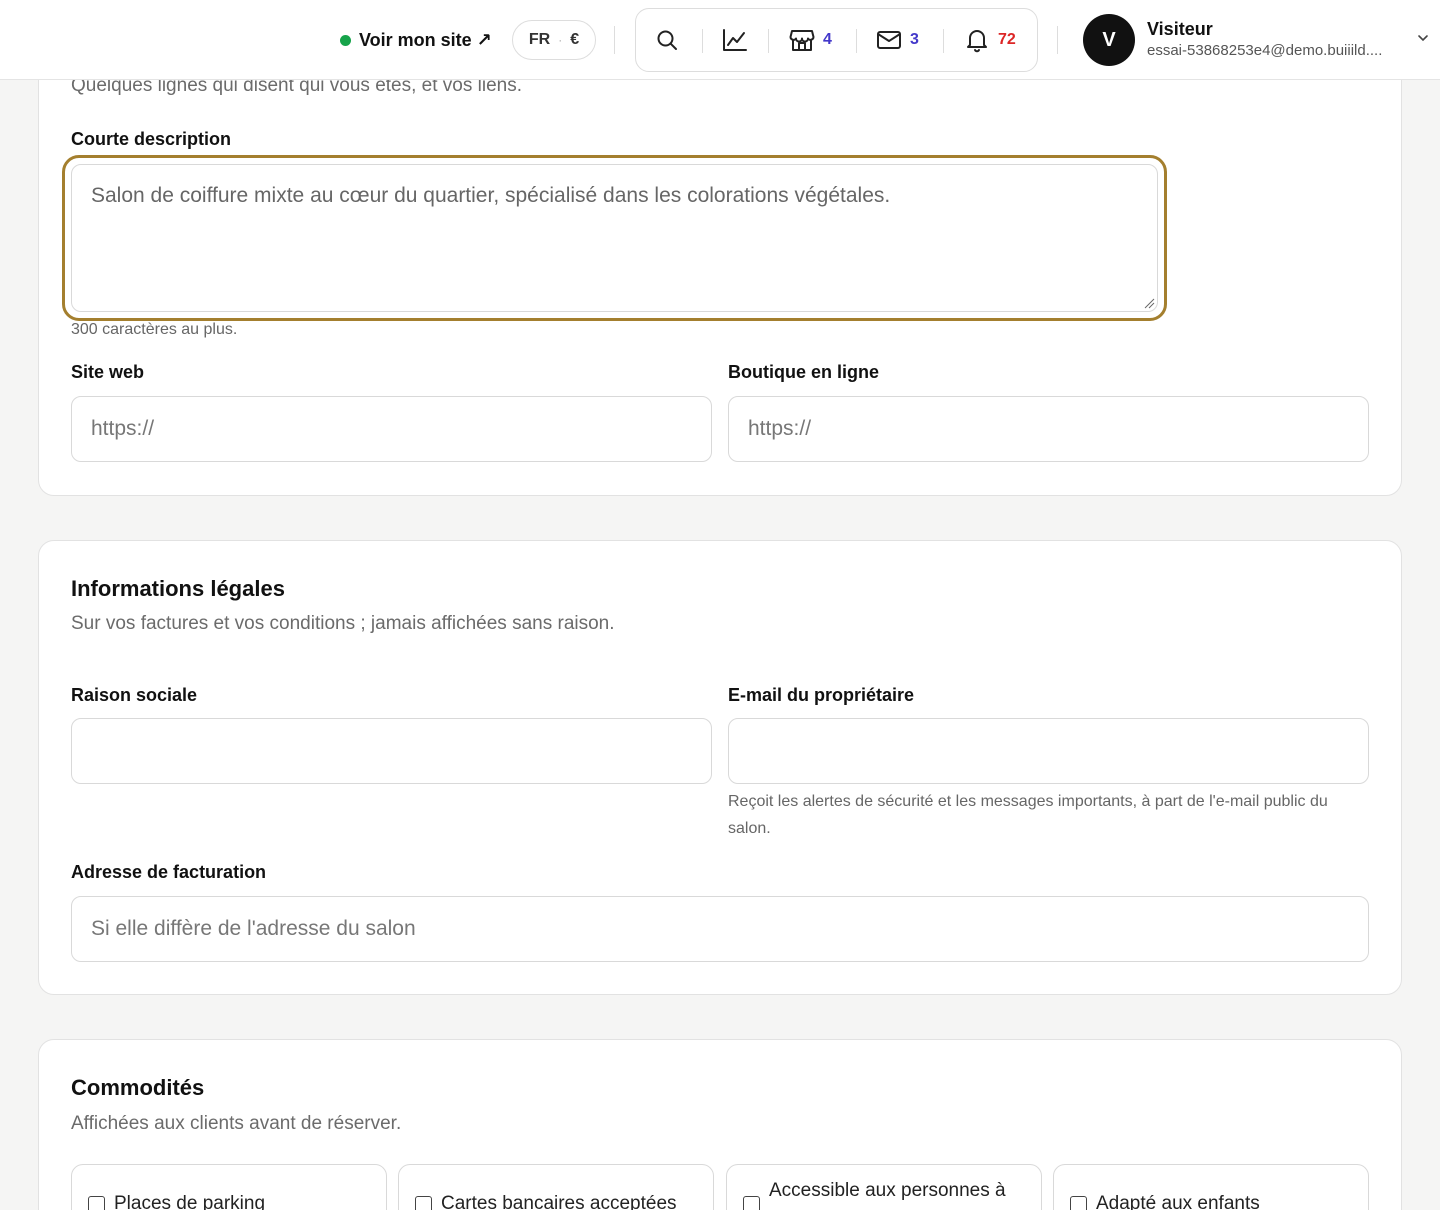 Image resolution: width=1440 pixels, height=1210 pixels. I want to click on legal-section-title: Informations légales, so click(178, 588).